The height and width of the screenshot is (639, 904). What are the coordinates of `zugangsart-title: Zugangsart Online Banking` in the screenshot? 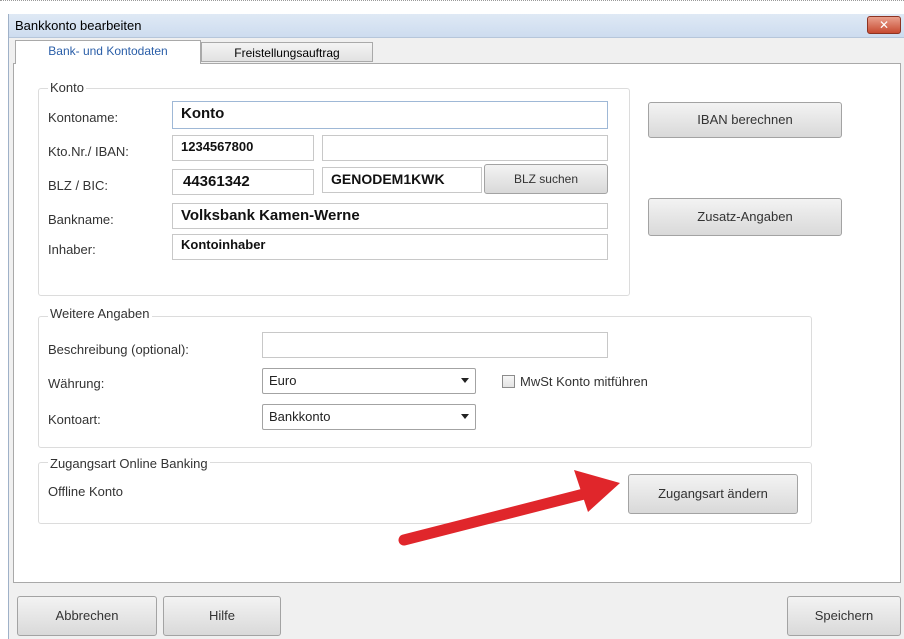 It's located at (129, 463).